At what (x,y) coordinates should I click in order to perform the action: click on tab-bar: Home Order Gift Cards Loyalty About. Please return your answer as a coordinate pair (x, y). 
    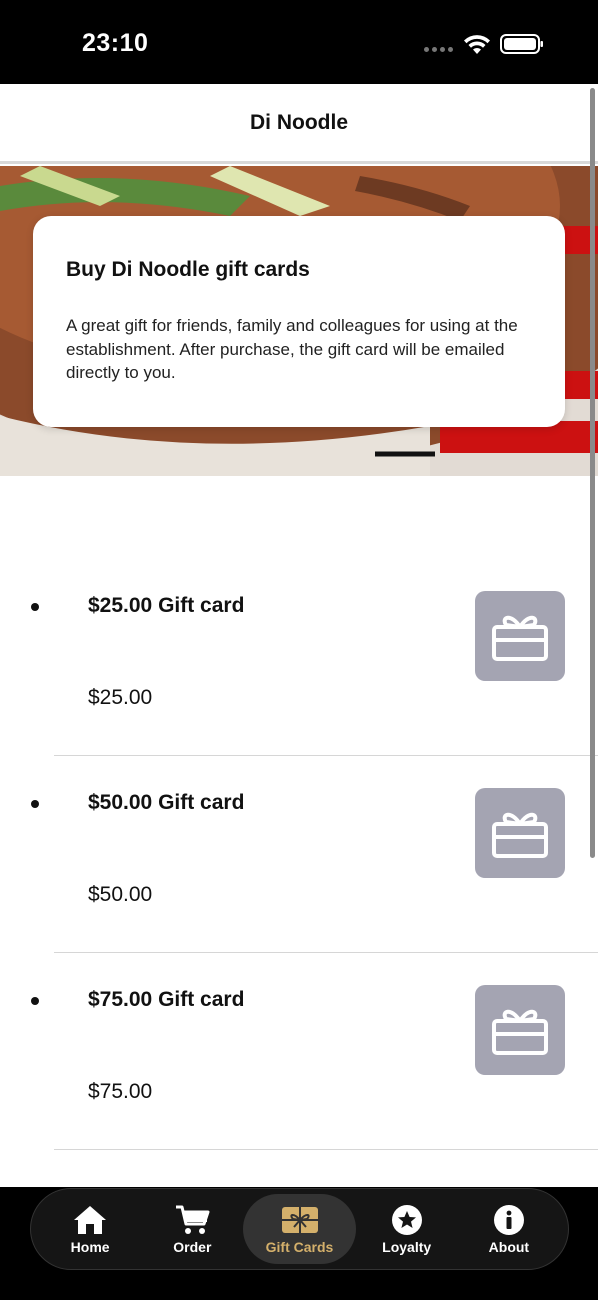
    Looking at the image, I should click on (299, 1229).